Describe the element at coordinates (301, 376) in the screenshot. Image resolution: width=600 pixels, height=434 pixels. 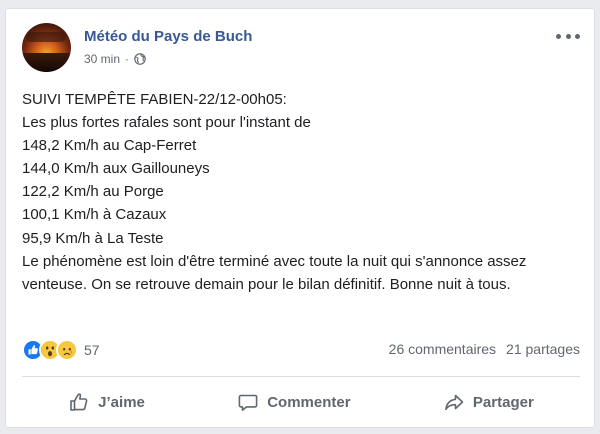
I see `actions-divider` at that location.